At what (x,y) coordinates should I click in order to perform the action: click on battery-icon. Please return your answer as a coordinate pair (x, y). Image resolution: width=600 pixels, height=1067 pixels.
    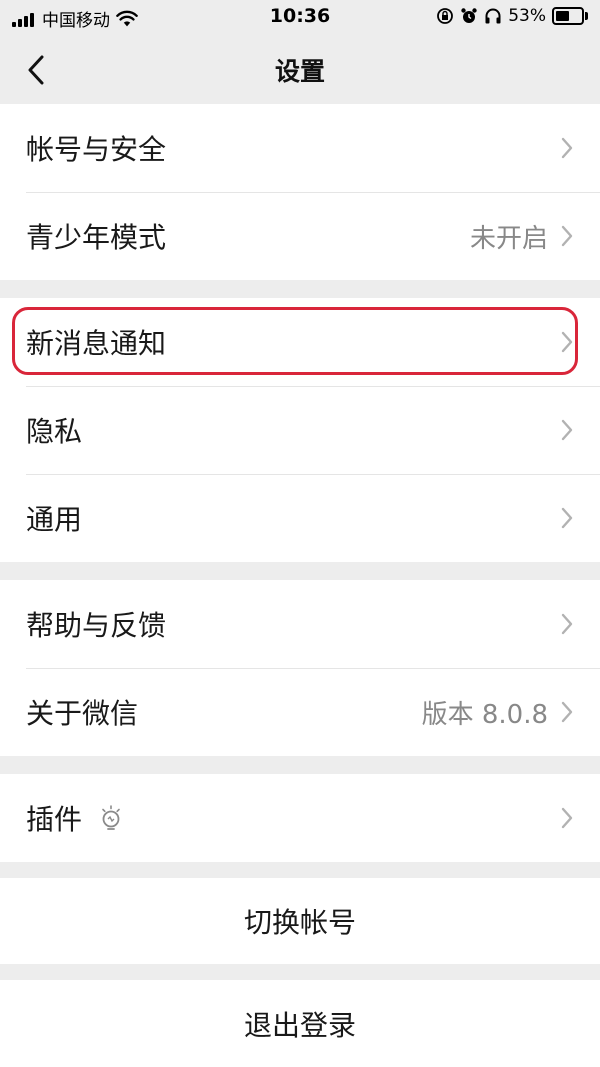
    Looking at the image, I should click on (570, 16).